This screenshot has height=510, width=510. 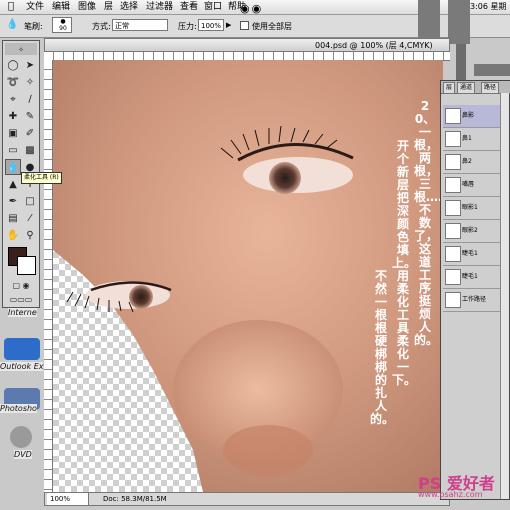 I want to click on stamp-icon: ▣, so click(x=13, y=133).